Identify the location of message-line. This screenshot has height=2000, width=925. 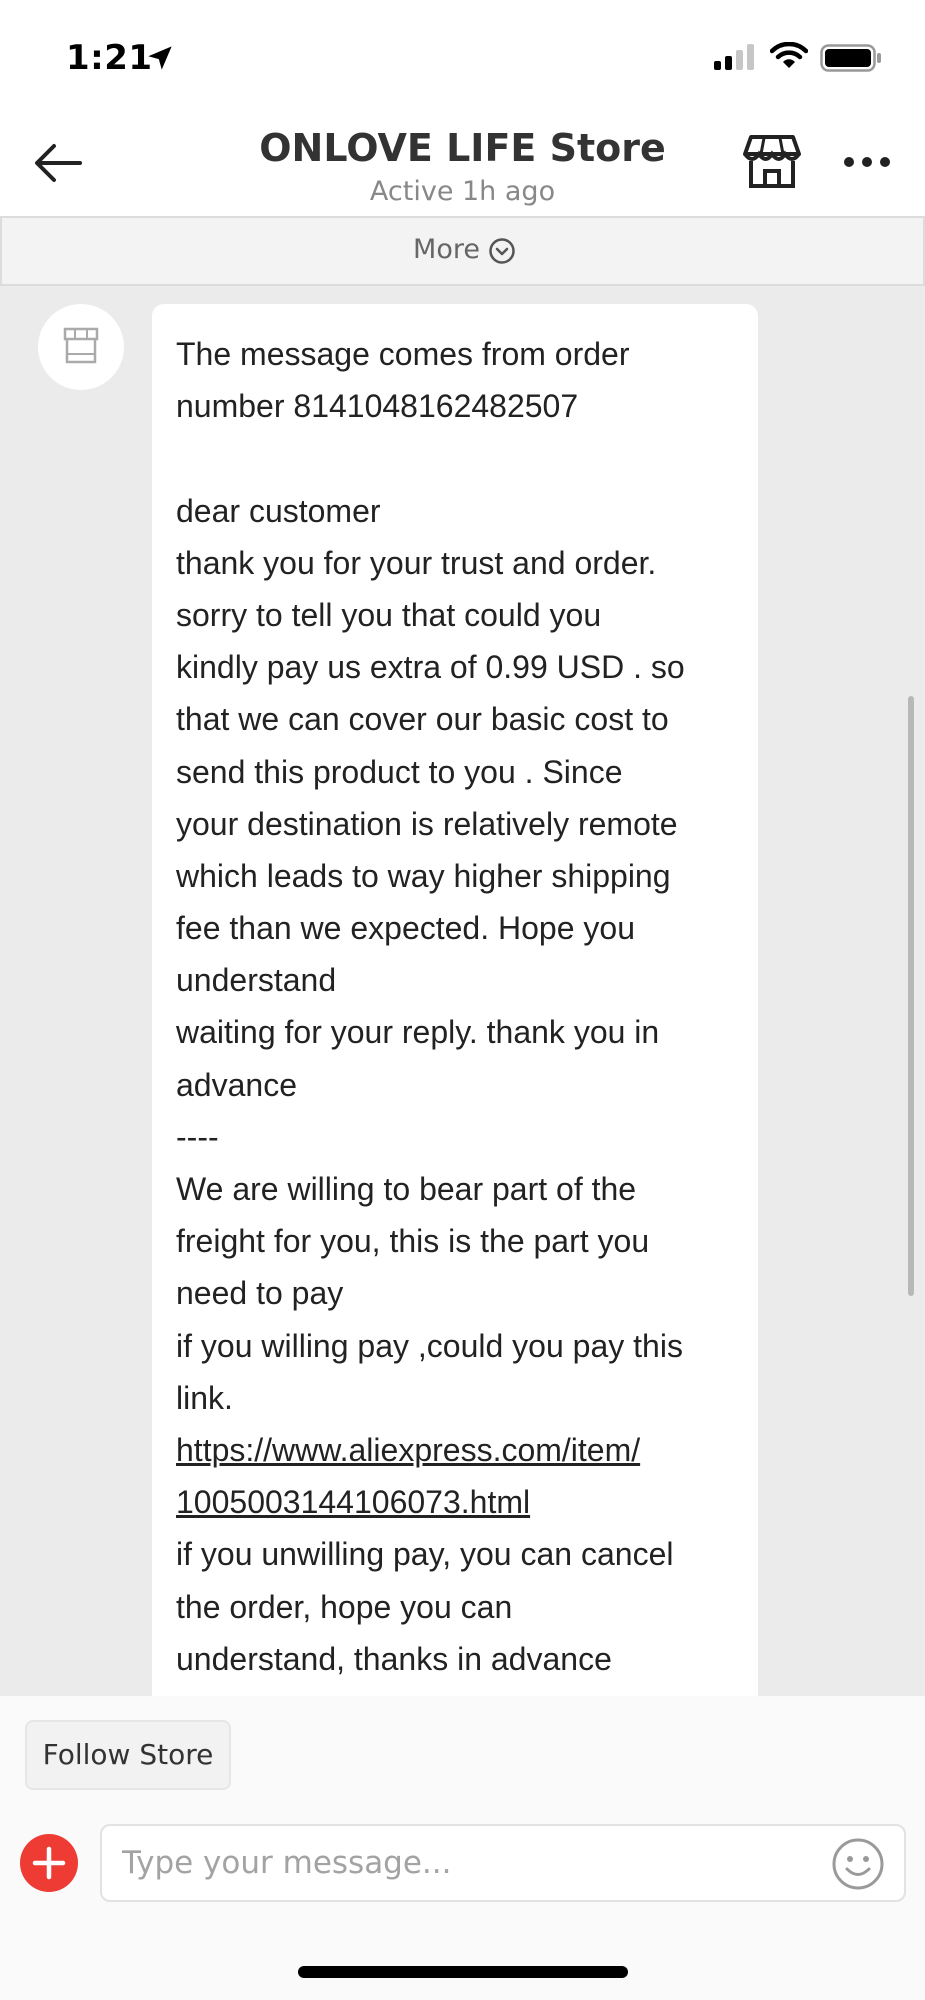
(455, 458).